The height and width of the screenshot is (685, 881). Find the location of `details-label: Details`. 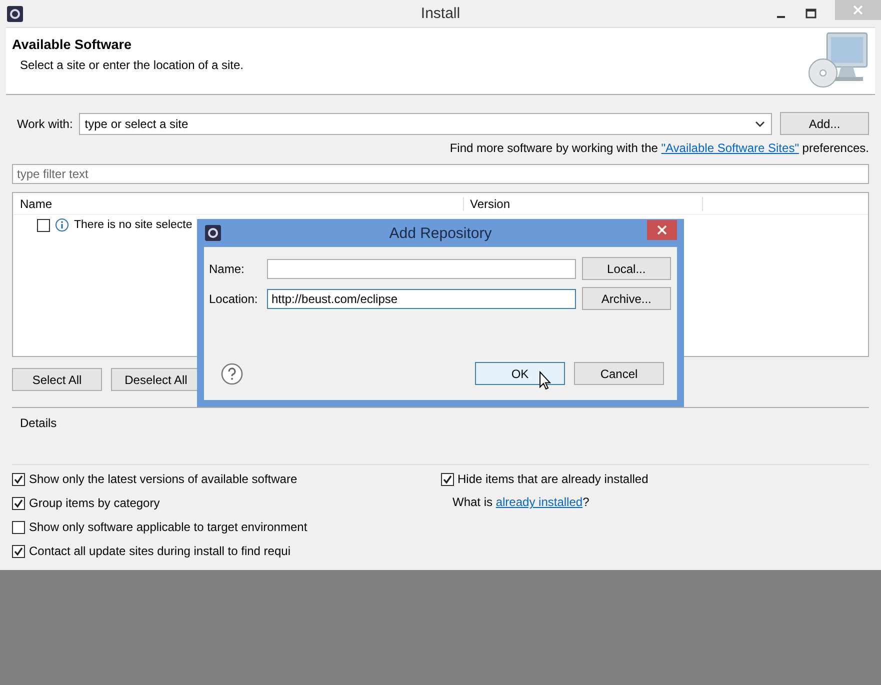

details-label: Details is located at coordinates (38, 423).